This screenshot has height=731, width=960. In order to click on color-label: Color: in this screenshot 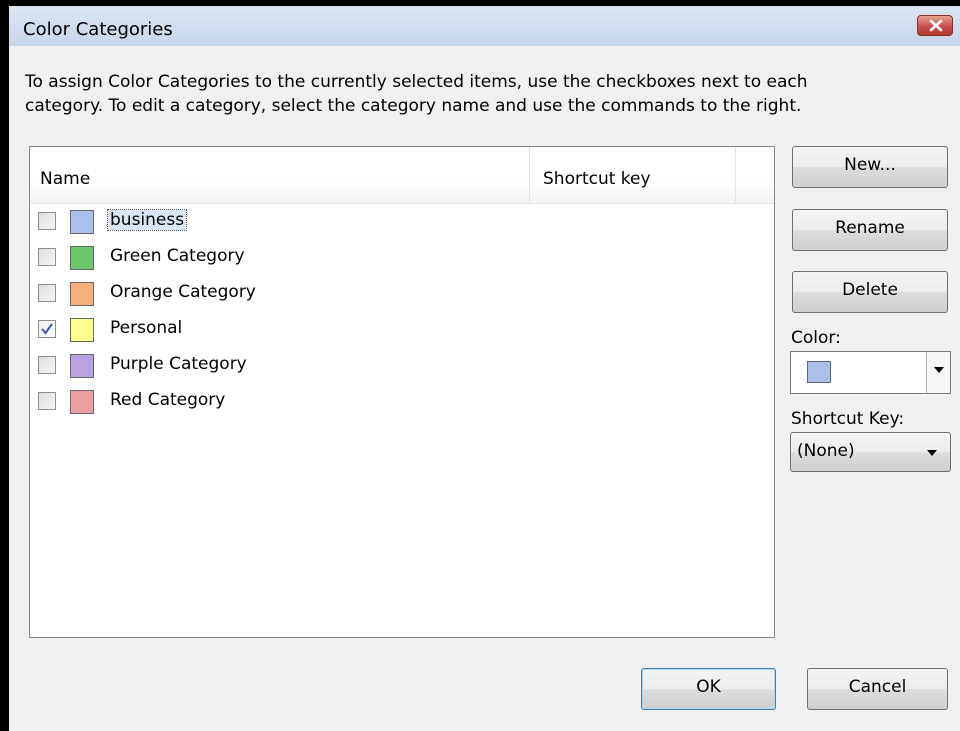, I will do `click(816, 338)`.